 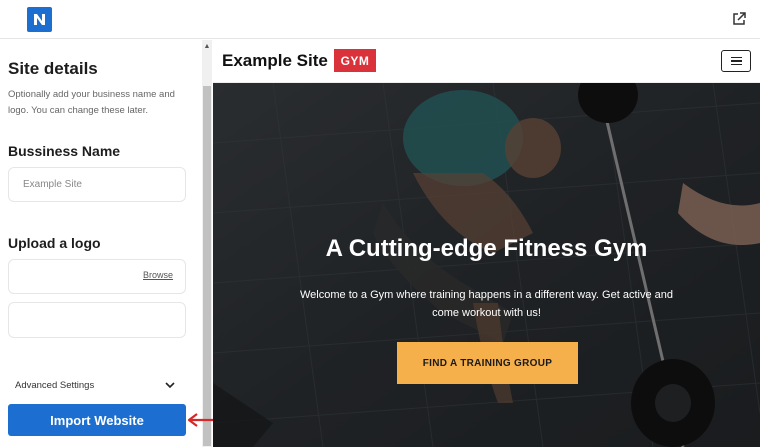 I want to click on business-name-input, so click(x=97, y=184).